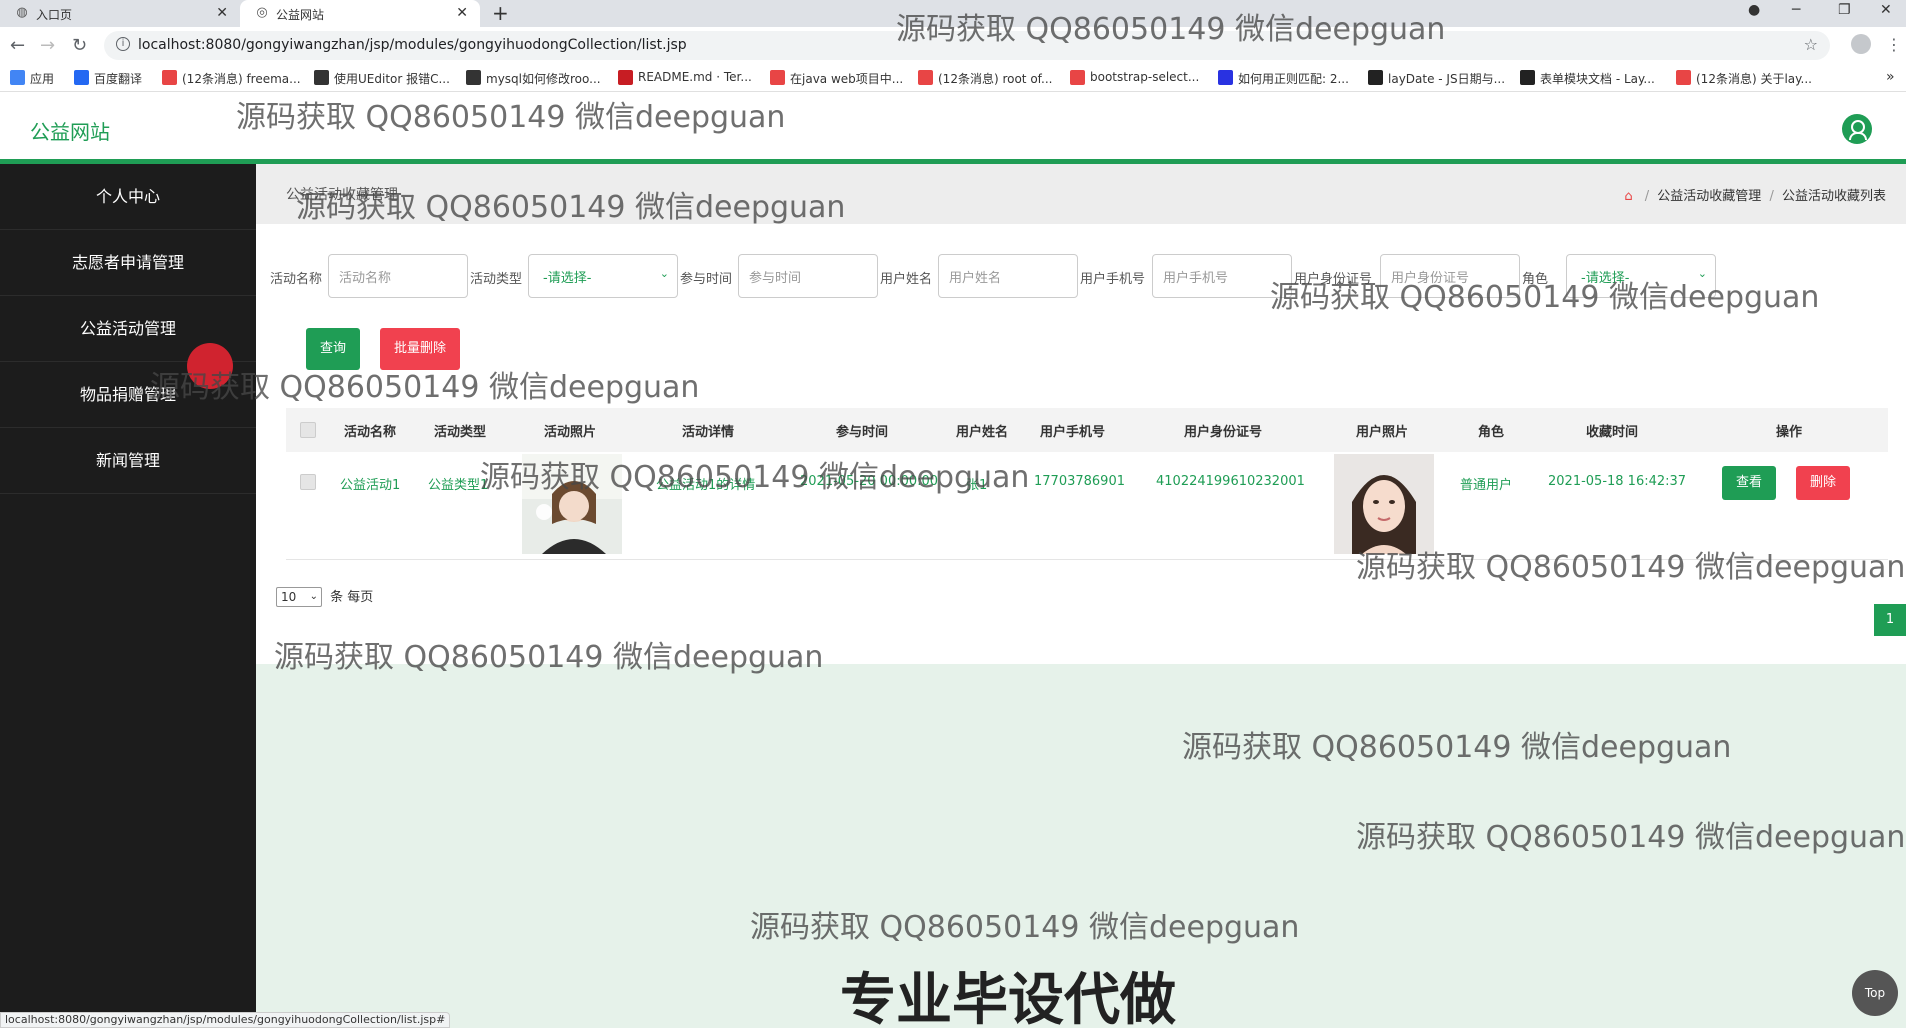 The height and width of the screenshot is (1028, 1906). I want to click on phone-input: 用户手机号, so click(1222, 276).